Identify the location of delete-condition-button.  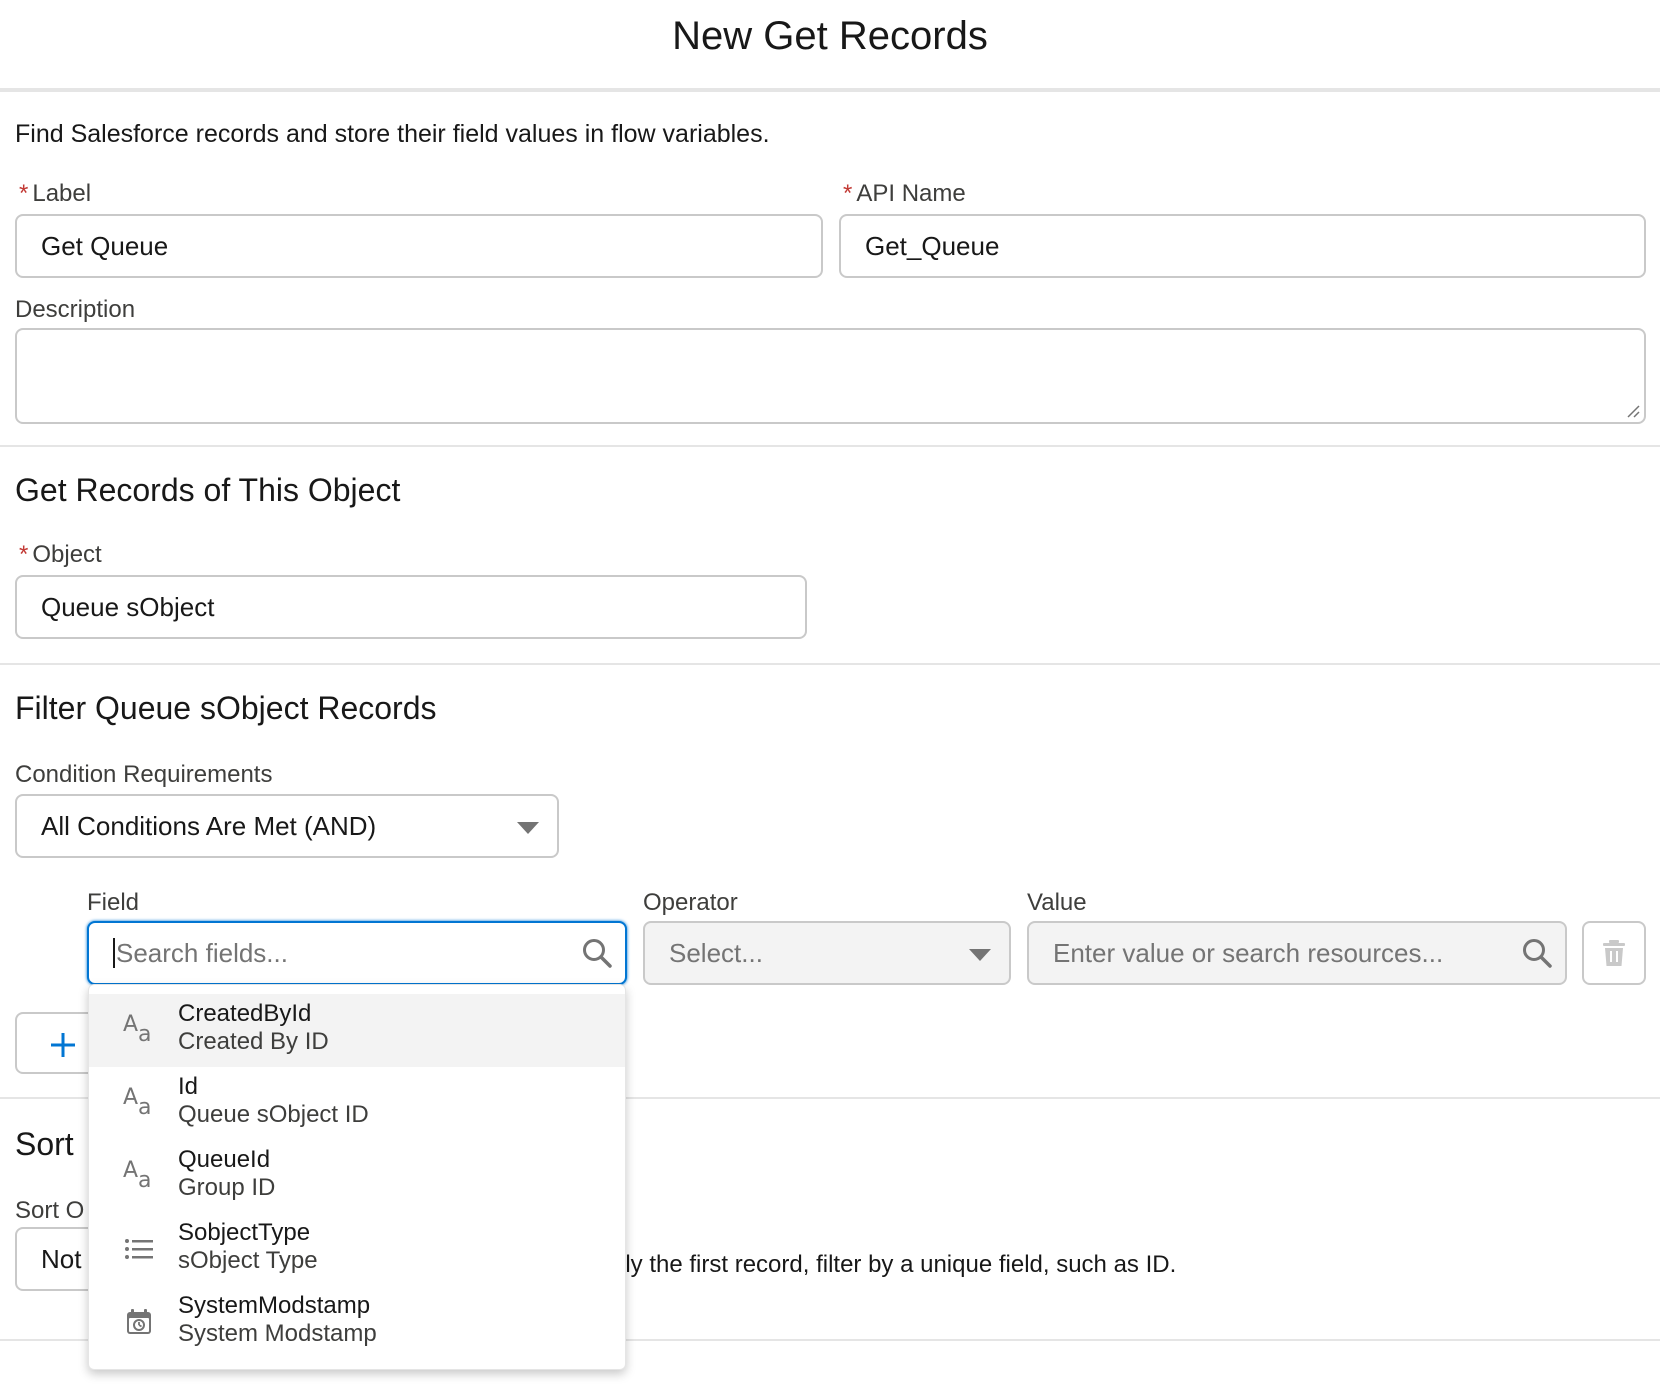
(1614, 953).